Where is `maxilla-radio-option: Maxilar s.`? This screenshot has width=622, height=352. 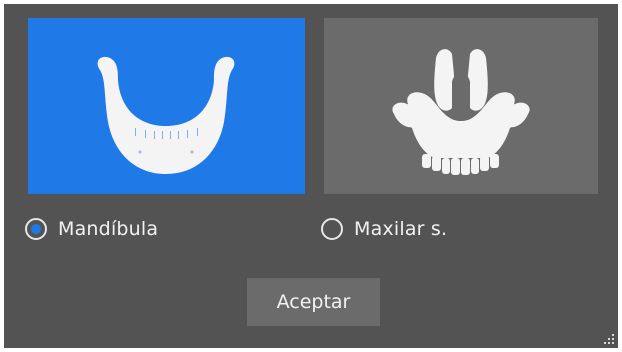
maxilla-radio-option: Maxilar s. is located at coordinates (384, 229).